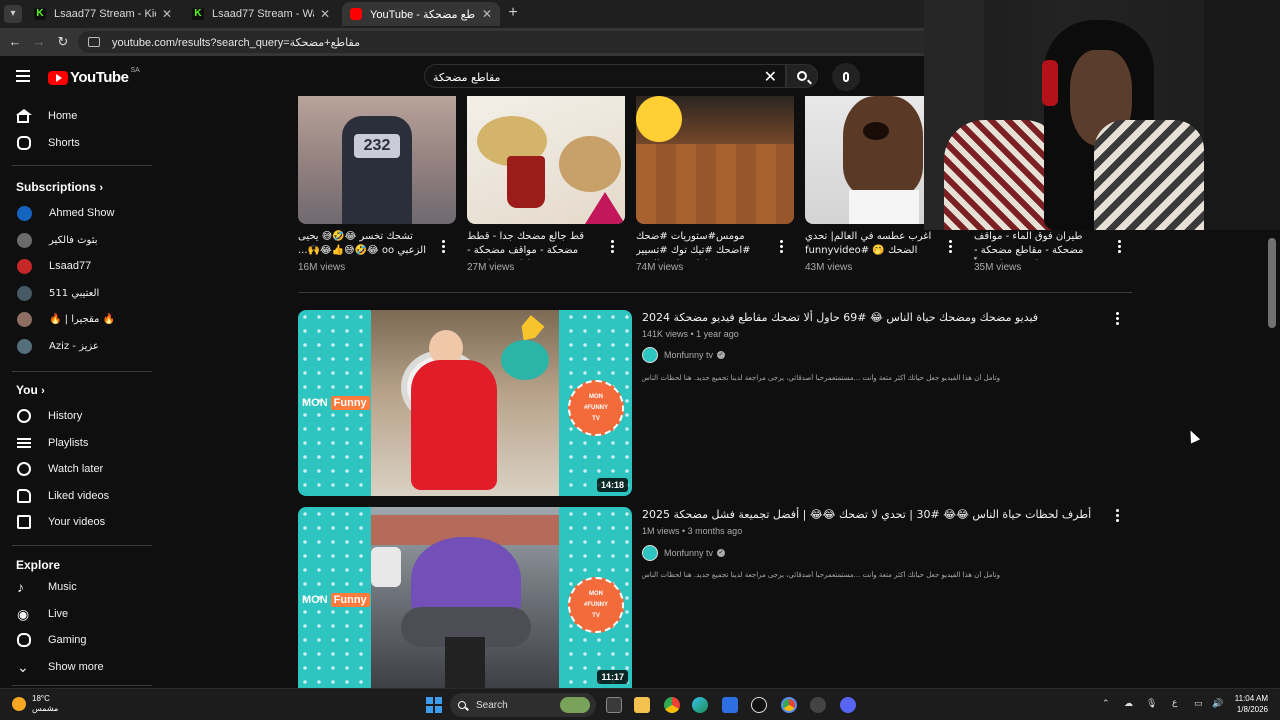  Describe the element at coordinates (24, 416) in the screenshot. I see `history-icon` at that location.